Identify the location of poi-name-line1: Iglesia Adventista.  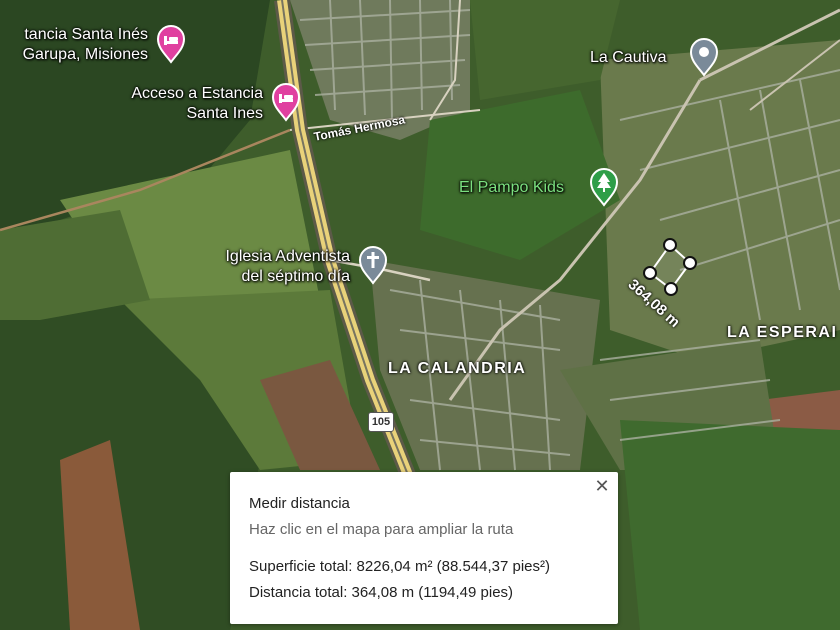
(287, 256).